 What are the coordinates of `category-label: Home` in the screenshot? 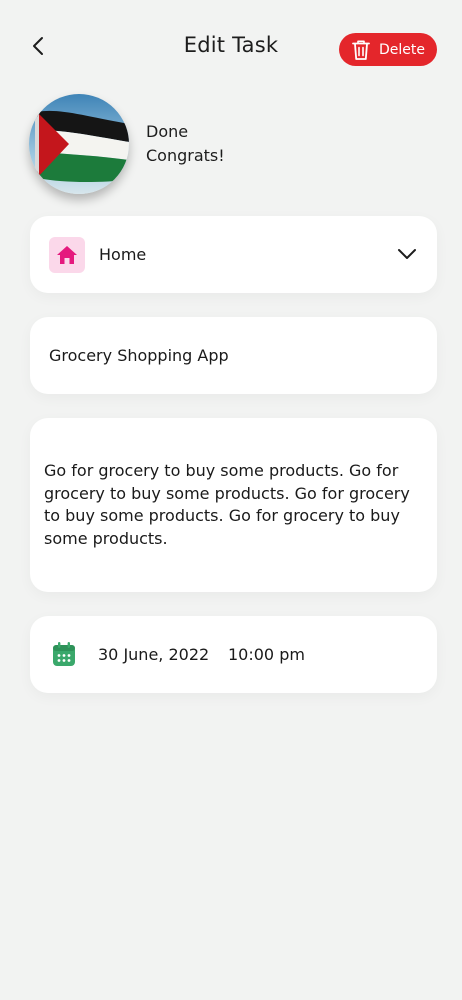 It's located at (123, 254).